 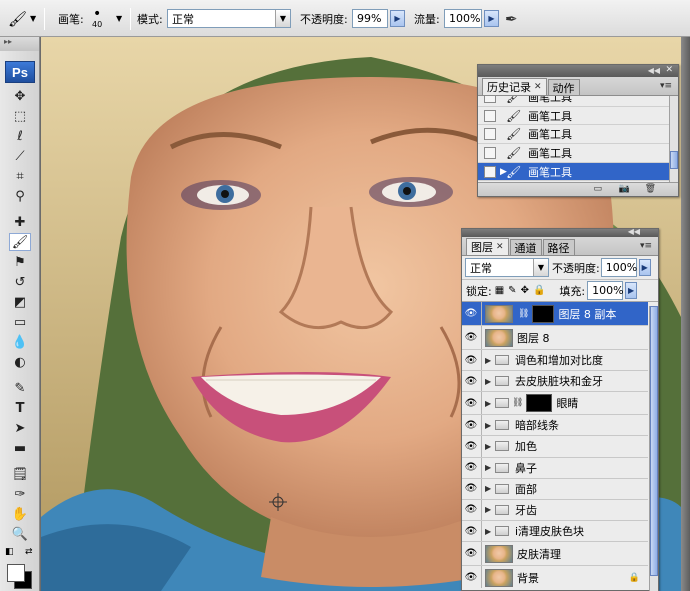 What do you see at coordinates (463, 18) in the screenshot?
I see `flow-input: 100%` at bounding box center [463, 18].